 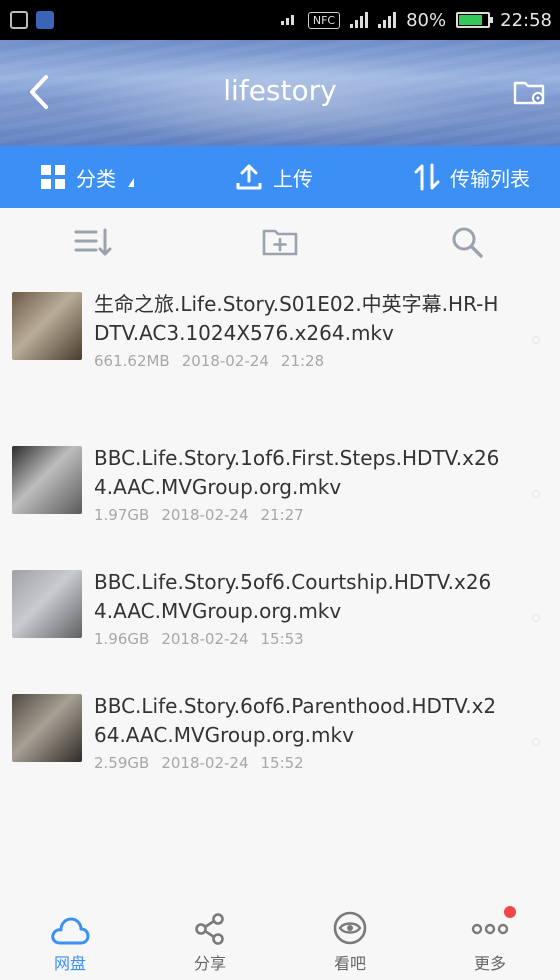 What do you see at coordinates (96, 178) in the screenshot?
I see `category-label: 分类` at bounding box center [96, 178].